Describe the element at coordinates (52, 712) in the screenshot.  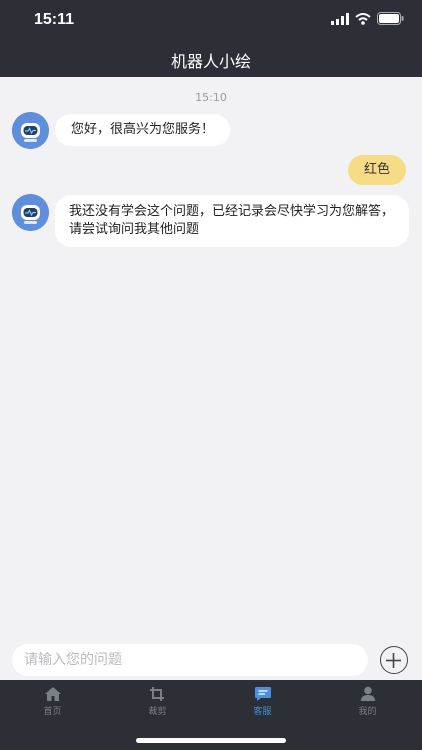
I see `tab-label: 首页` at that location.